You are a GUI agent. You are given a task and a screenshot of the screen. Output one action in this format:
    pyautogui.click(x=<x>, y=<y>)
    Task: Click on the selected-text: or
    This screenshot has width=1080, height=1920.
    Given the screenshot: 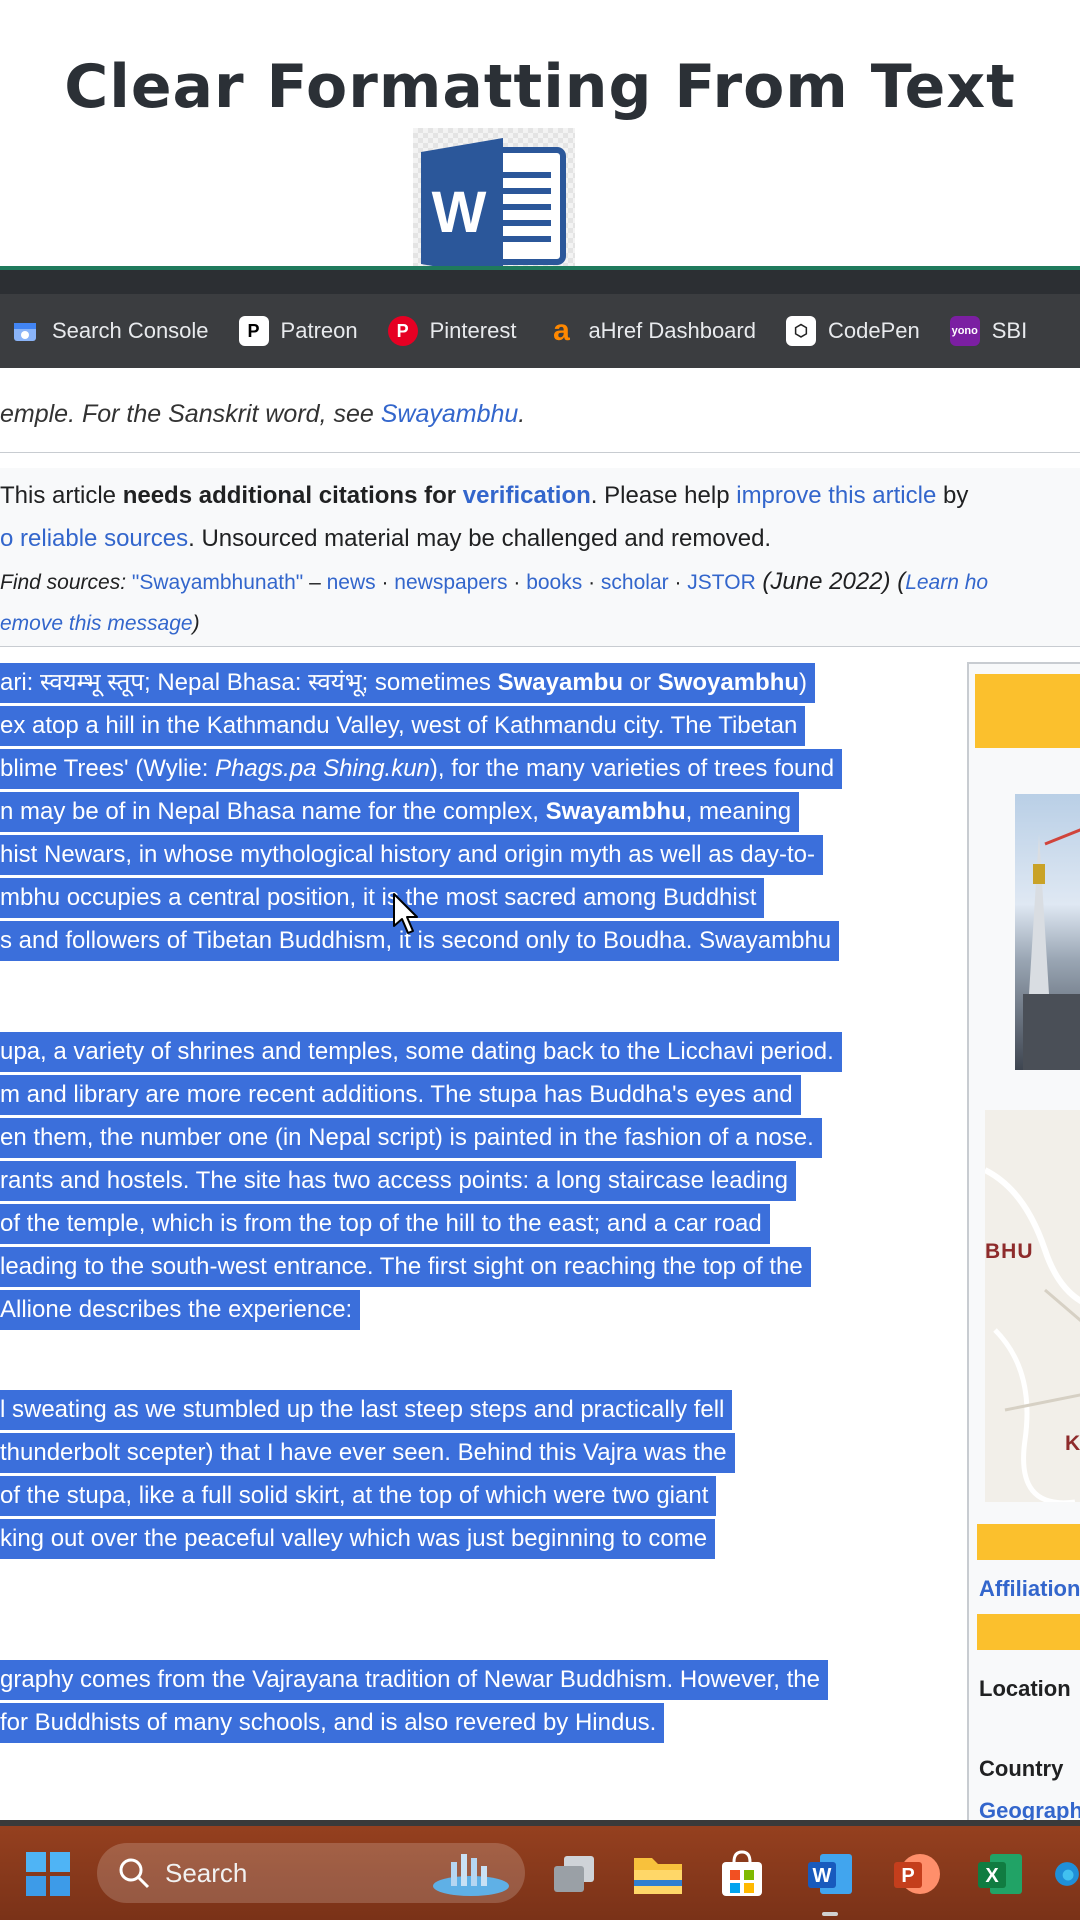 What is the action you would take?
    pyautogui.click(x=640, y=682)
    